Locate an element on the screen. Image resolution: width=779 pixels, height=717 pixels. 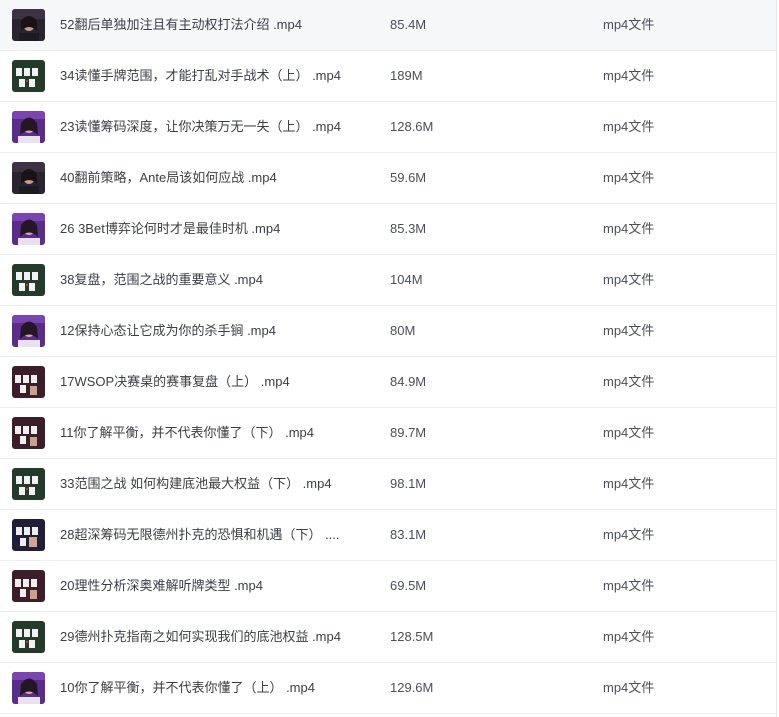
file-name: 52翻后单独加注且有主动权打法介绍 .mp4 is located at coordinates (181, 25).